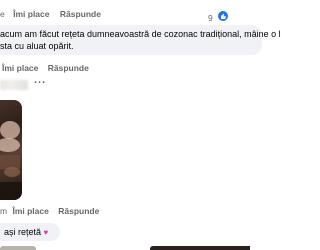  I want to click on comment-bubble: ași rețetă ♥, so click(30, 232).